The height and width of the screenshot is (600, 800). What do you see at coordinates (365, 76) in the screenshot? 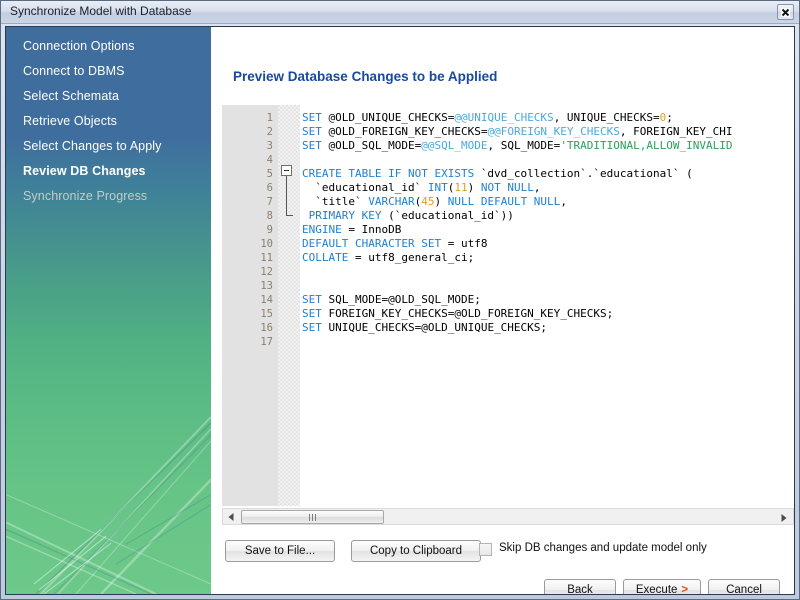
I see `page-title: Preview Database Changes to be Applied` at bounding box center [365, 76].